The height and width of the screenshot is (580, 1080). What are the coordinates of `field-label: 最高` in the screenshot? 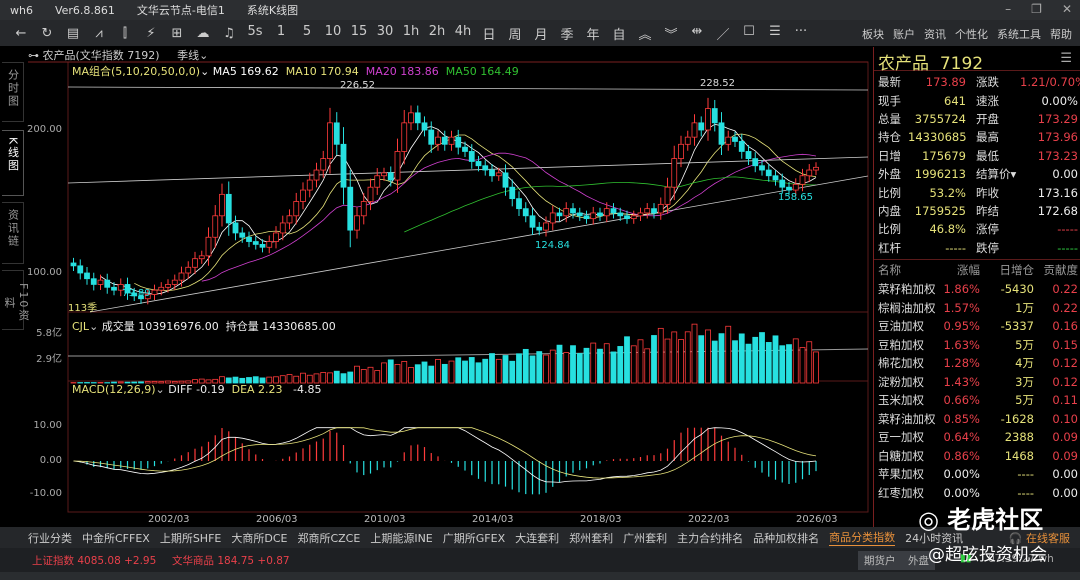 It's located at (987, 137).